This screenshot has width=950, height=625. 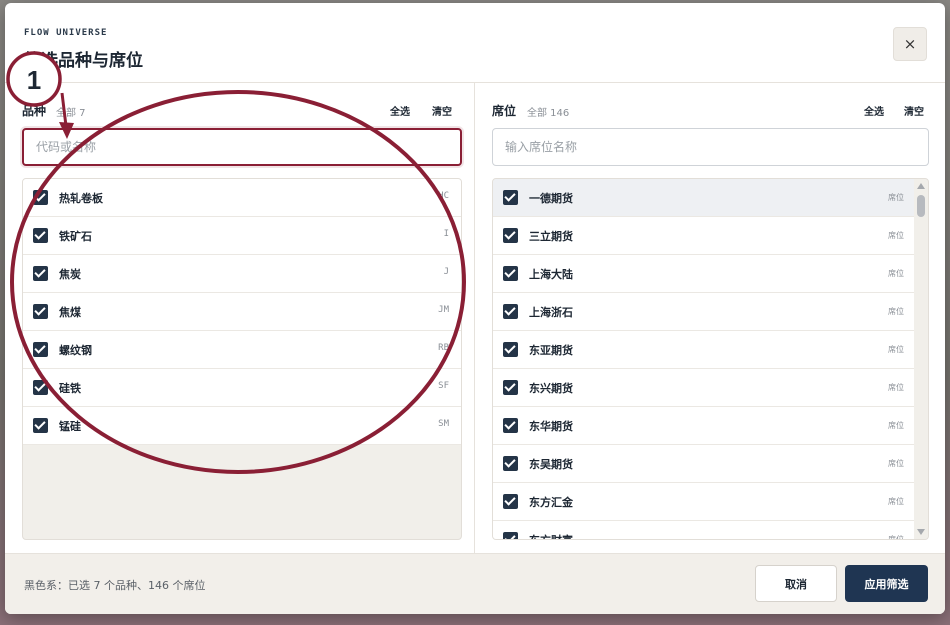 I want to click on seat-label: 一德期货, so click(x=551, y=198).